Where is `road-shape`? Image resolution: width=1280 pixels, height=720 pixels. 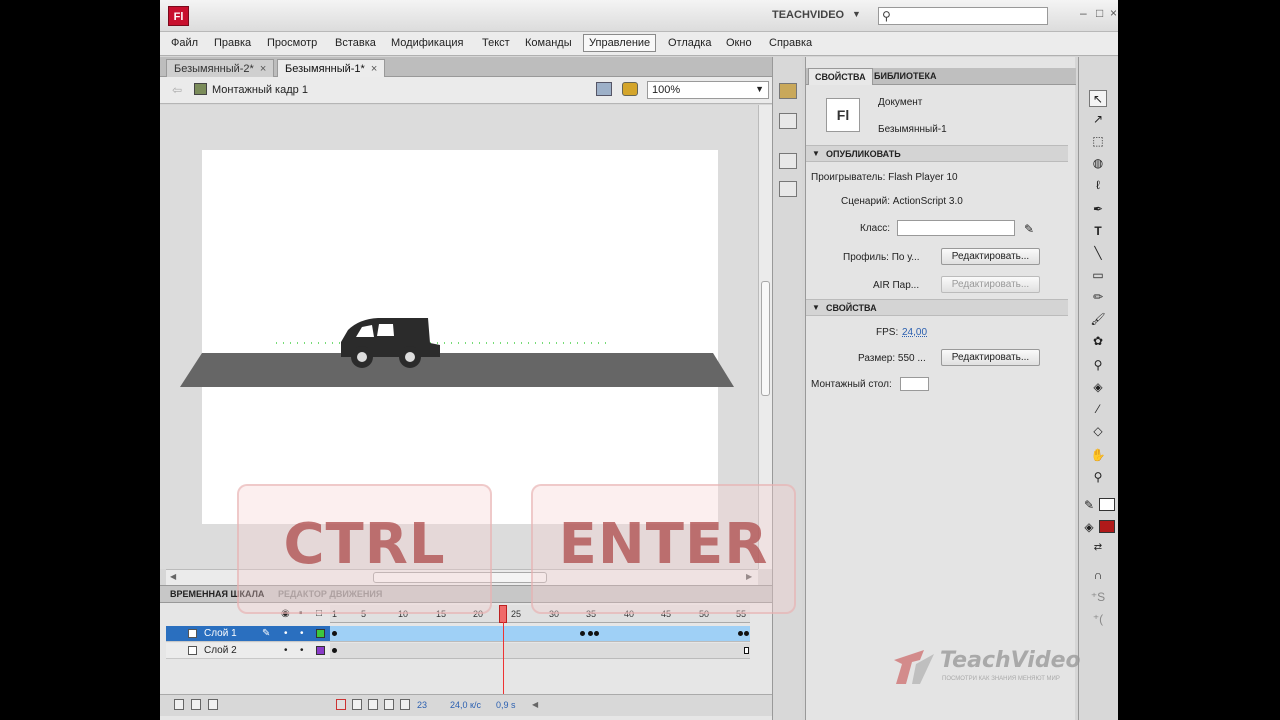 road-shape is located at coordinates (457, 370).